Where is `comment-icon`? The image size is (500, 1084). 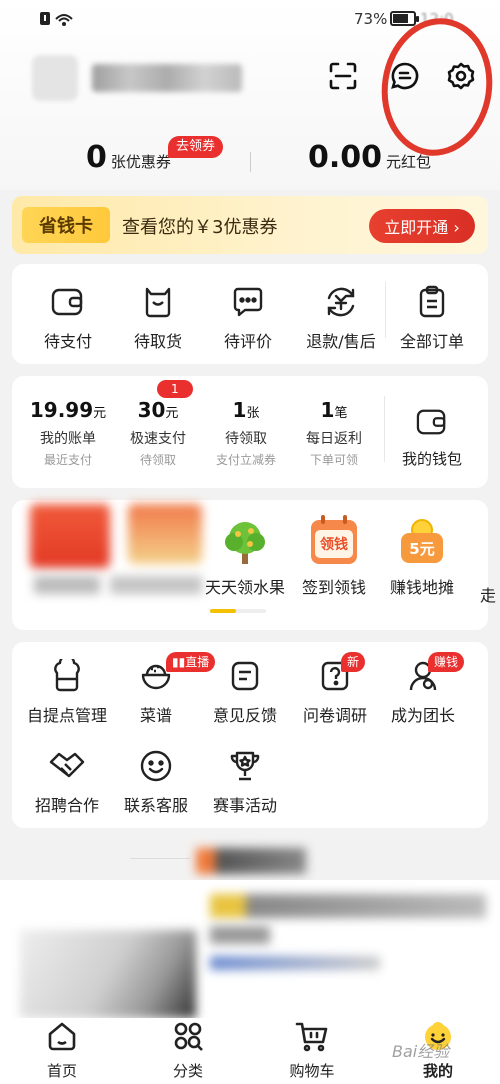
comment-icon is located at coordinates (248, 302).